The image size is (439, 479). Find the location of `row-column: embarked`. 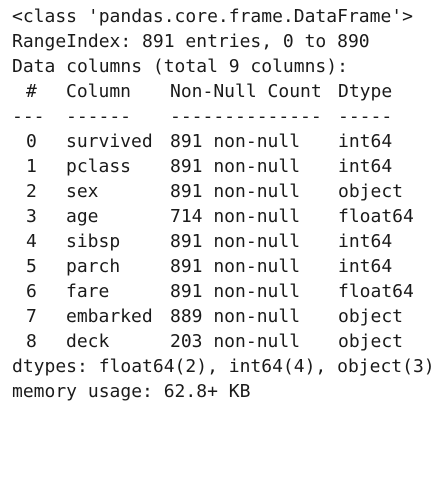

row-column: embarked is located at coordinates (109, 316).